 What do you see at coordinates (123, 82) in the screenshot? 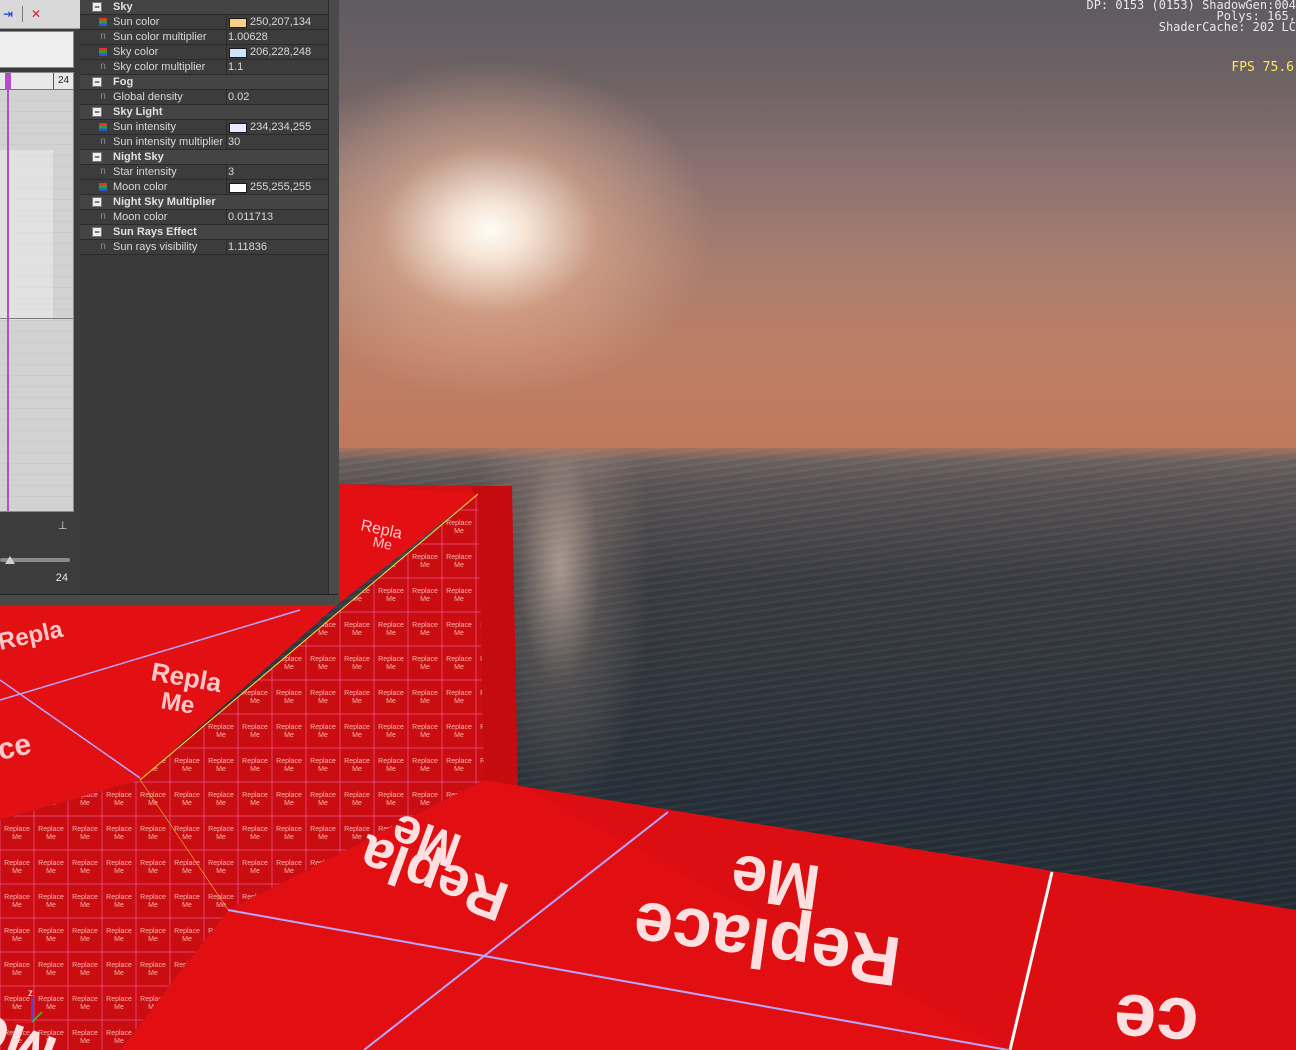
I see `property-group-label: Fog` at bounding box center [123, 82].